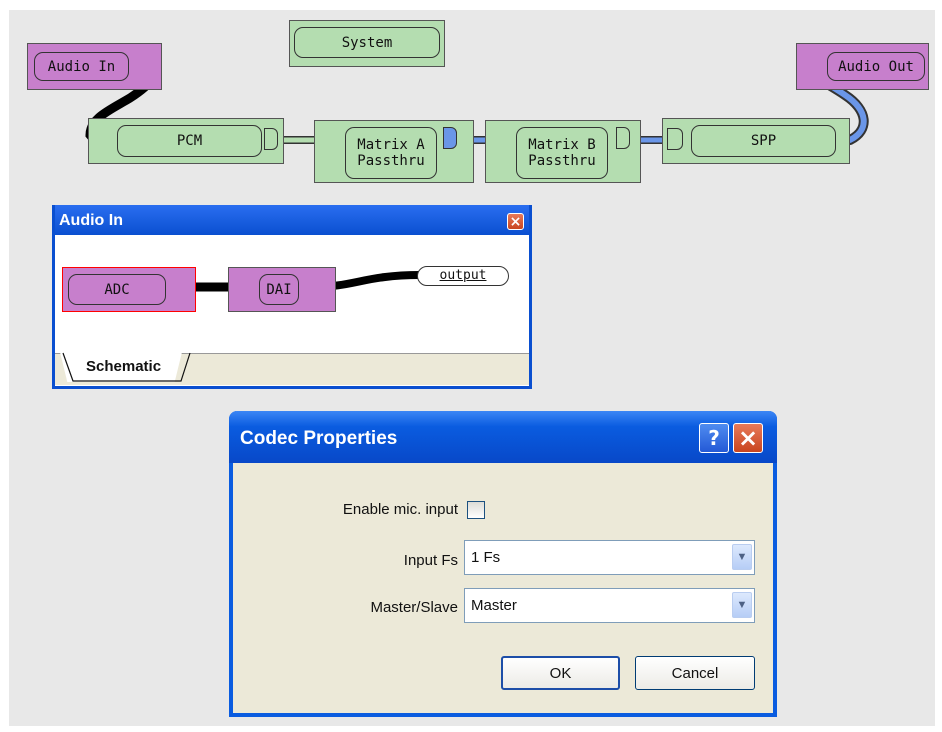 This screenshot has width=942, height=732. I want to click on help-button: ?, so click(714, 438).